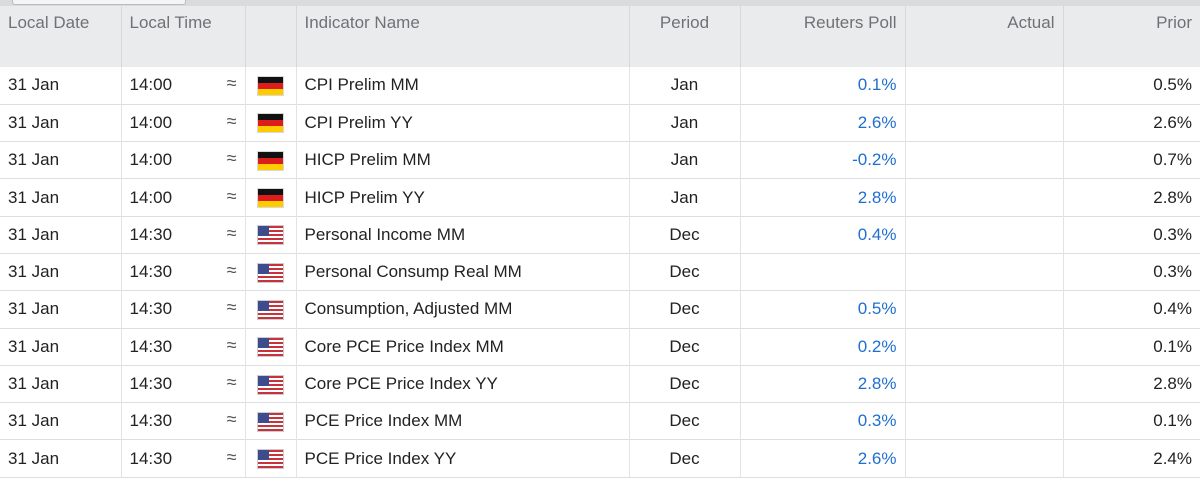 The image size is (1200, 478). What do you see at coordinates (463, 160) in the screenshot?
I see `cell-indicator-name: HICP Prelim MM` at bounding box center [463, 160].